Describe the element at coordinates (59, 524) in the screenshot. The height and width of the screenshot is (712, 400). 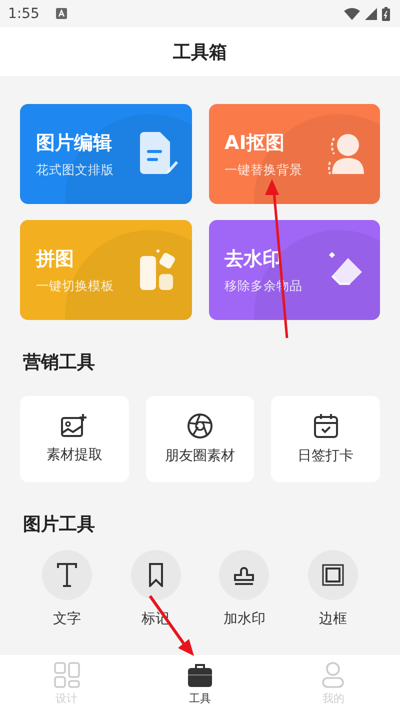
I see `section-heading: 图片工具` at that location.